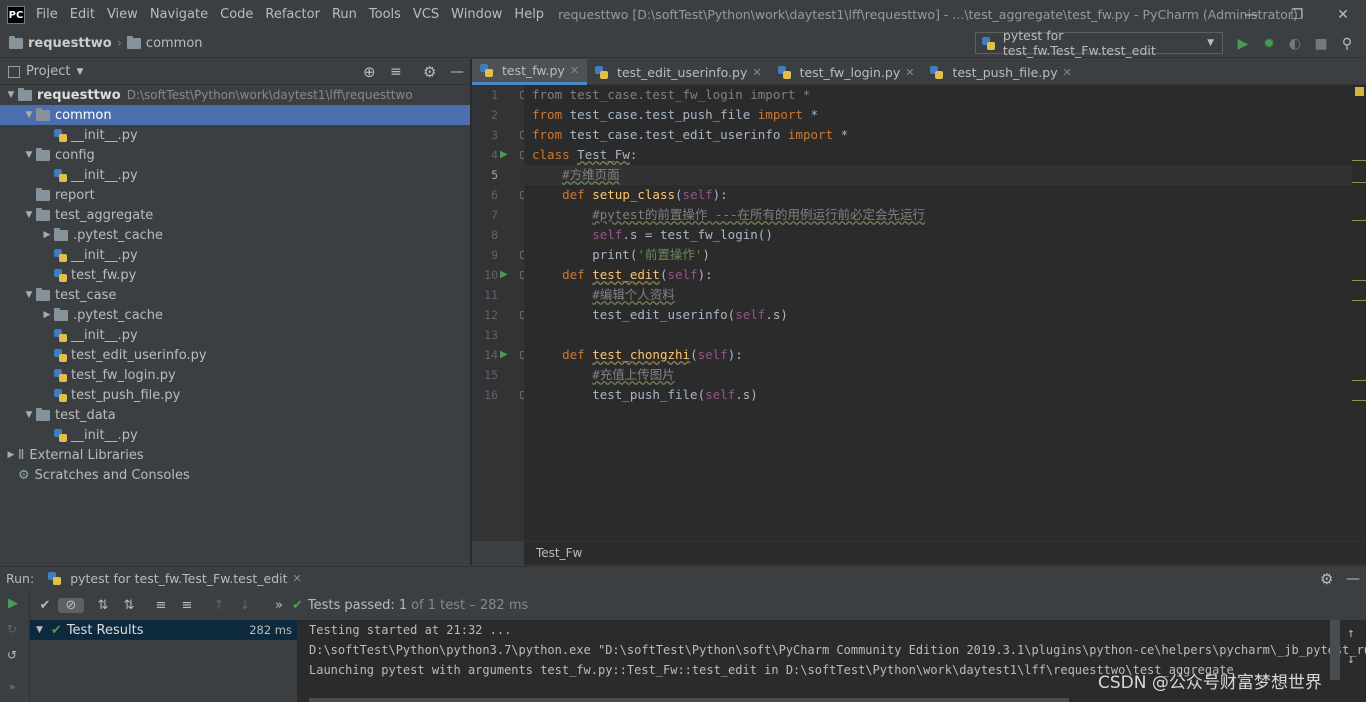  What do you see at coordinates (945, 553) in the screenshot?
I see `code-breadcrumb: Test_Fw` at bounding box center [945, 553].